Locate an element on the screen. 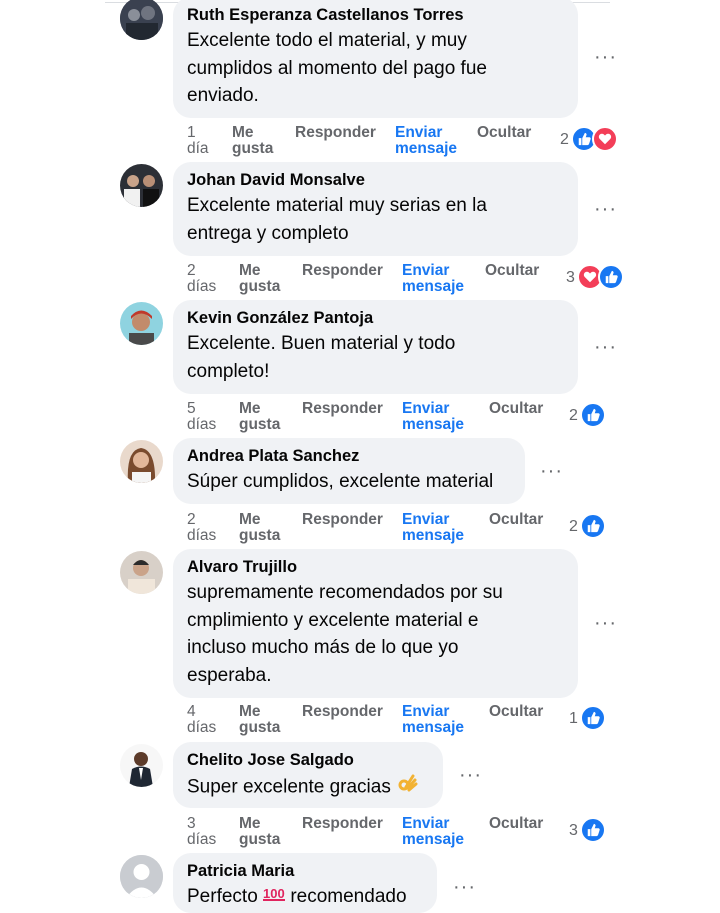 The width and height of the screenshot is (720, 913). comment-text: Súper cumplidos, excelente material is located at coordinates (349, 482).